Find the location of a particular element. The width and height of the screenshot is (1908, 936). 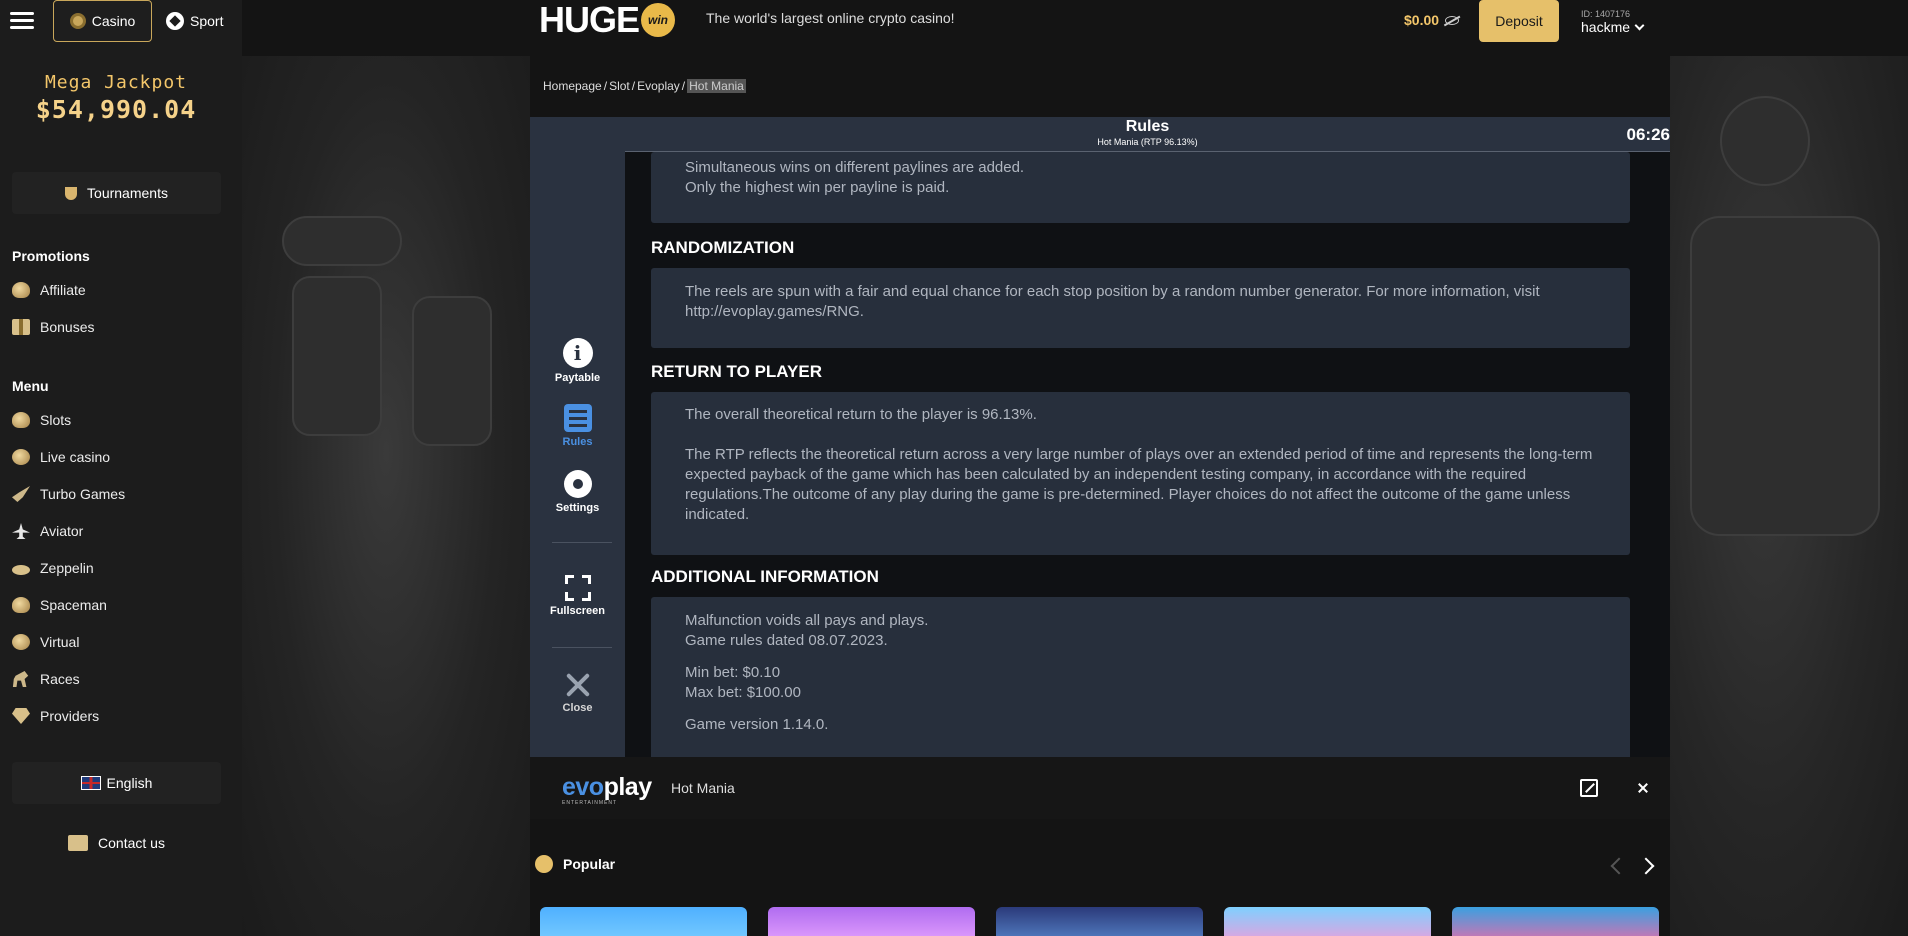

rules-subtitle: Hot Mania (RTP 96.13%) is located at coordinates (1147, 142).